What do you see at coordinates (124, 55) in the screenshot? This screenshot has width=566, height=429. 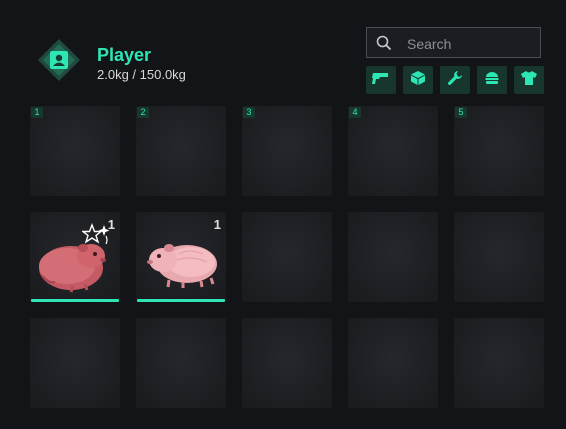 I see `player-name: Player` at bounding box center [124, 55].